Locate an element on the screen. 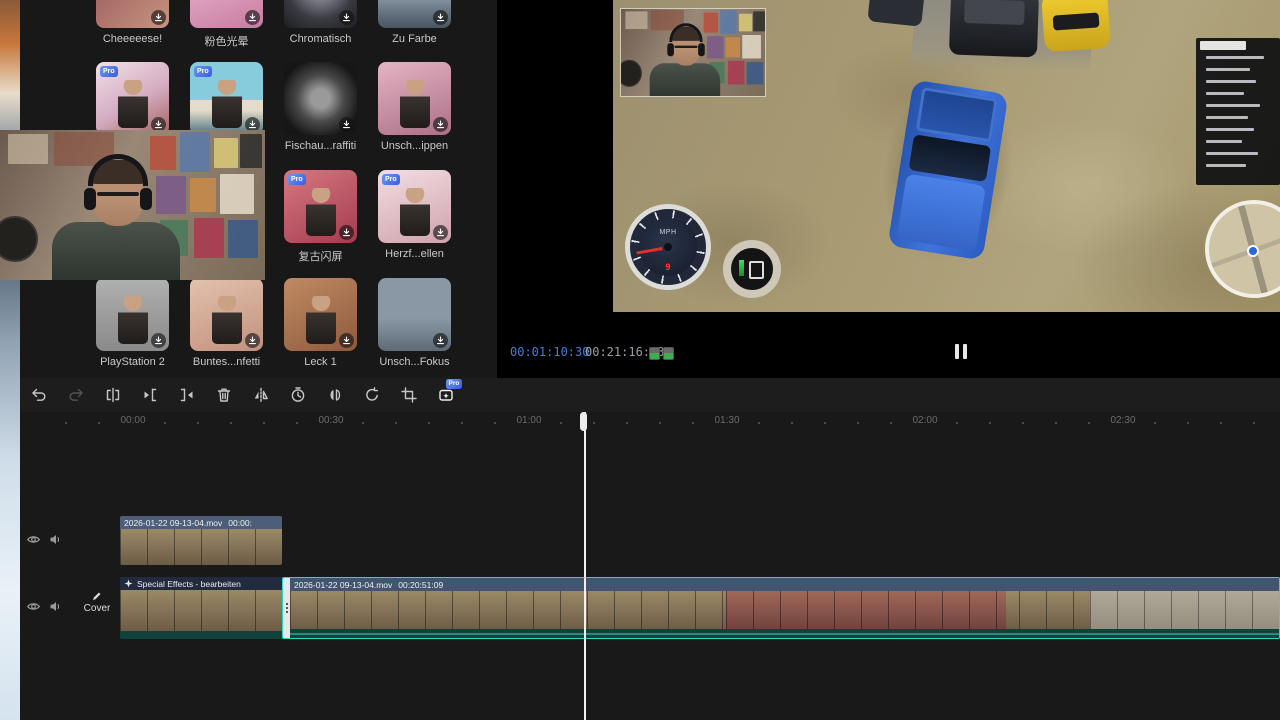  effect-label: 复古闪屏 is located at coordinates (320, 257).